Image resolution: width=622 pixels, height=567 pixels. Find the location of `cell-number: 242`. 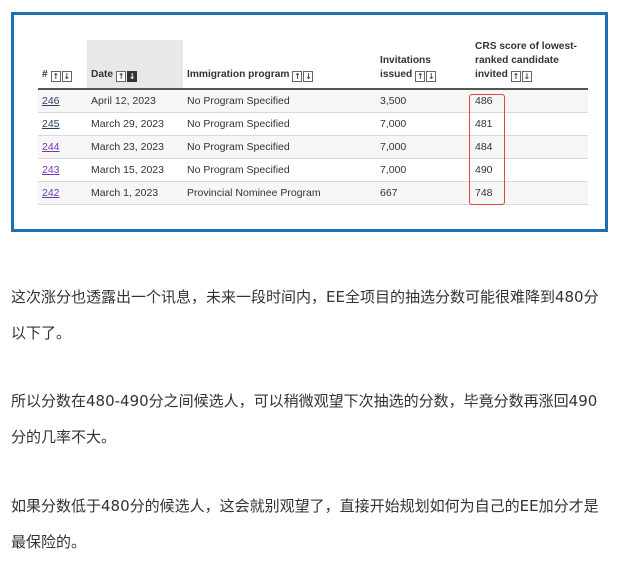

cell-number: 242 is located at coordinates (62, 193).